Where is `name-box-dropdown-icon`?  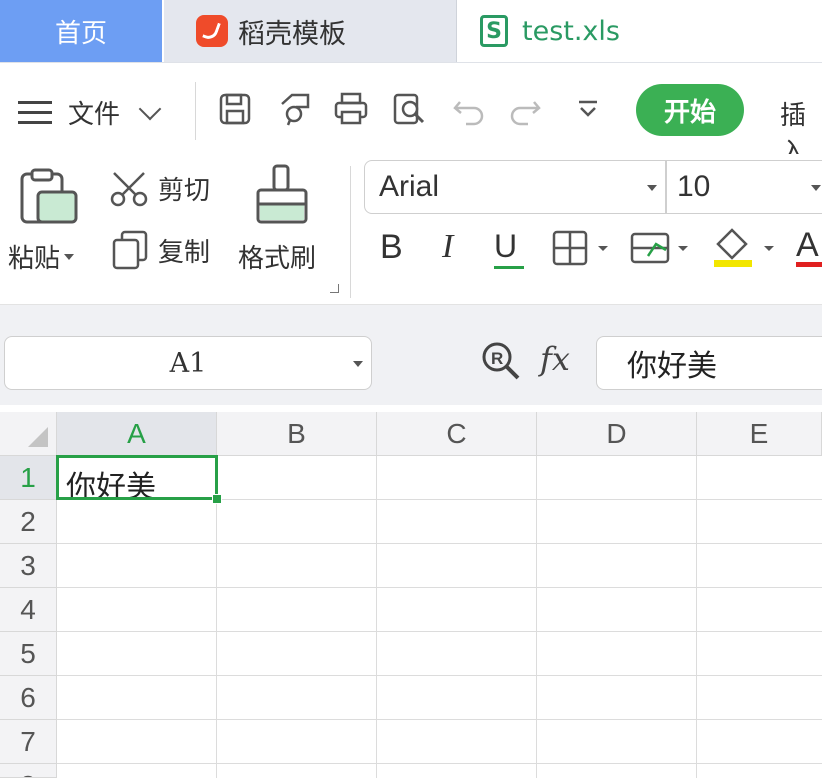 name-box-dropdown-icon is located at coordinates (358, 364).